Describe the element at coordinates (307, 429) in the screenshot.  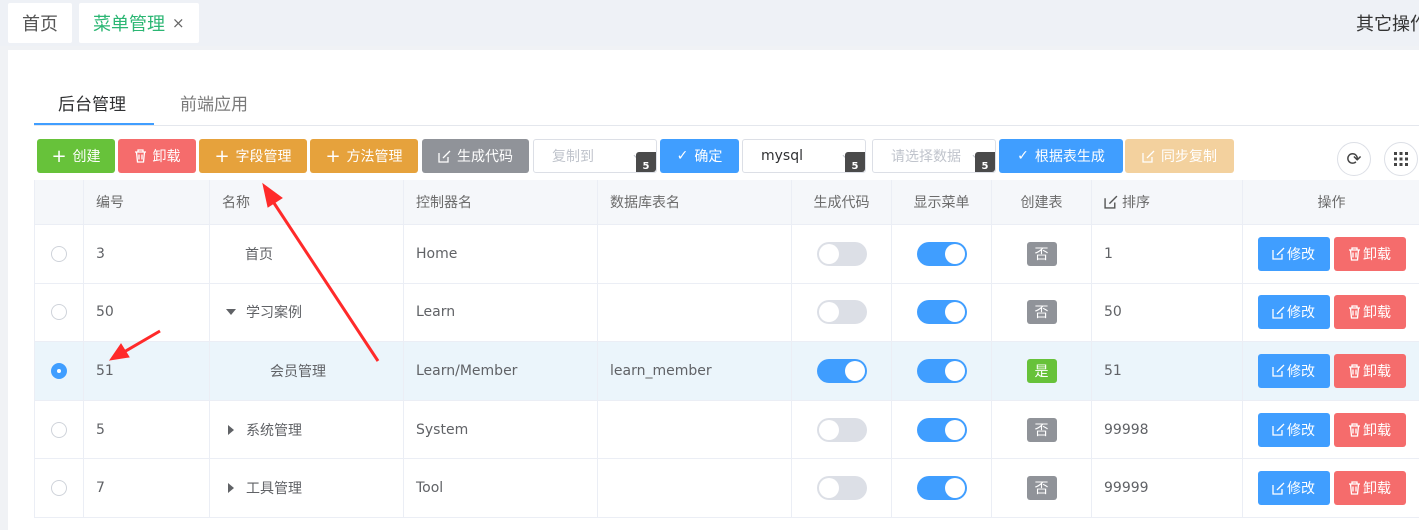
I see `name-cell: 系统管理` at that location.